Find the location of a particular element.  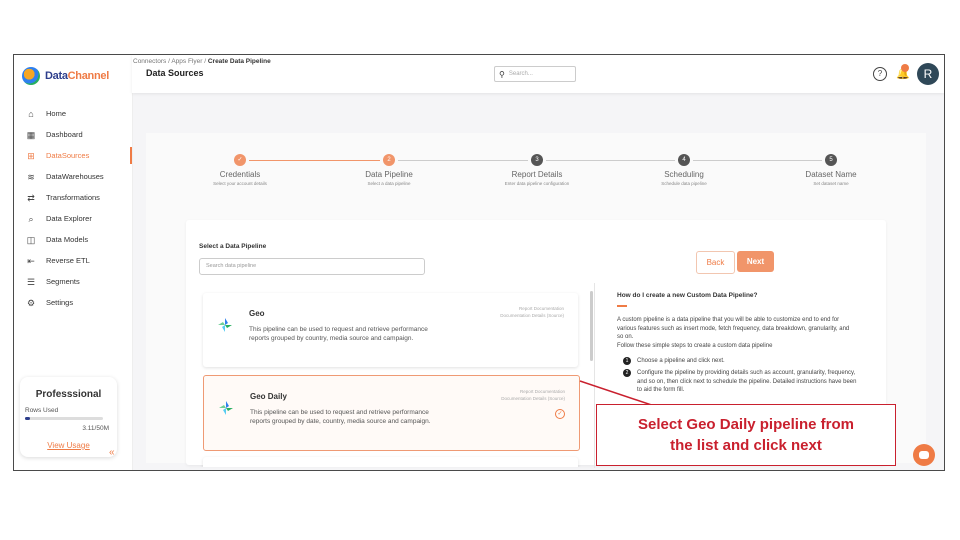

step-subtitle: Select your account details is located at coordinates (240, 183).